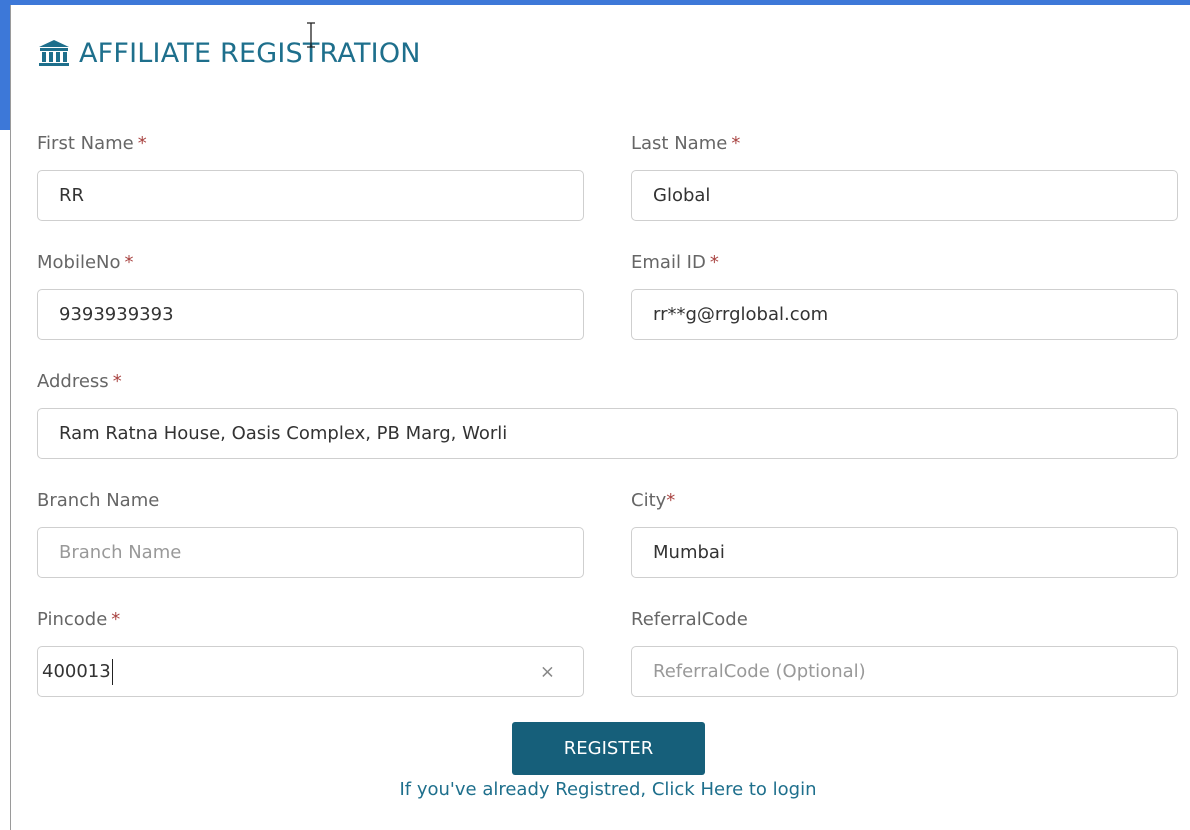 This screenshot has height=830, width=1190. What do you see at coordinates (759, 671) in the screenshot?
I see `referral-placeholder: ReferralCode (Optional)` at bounding box center [759, 671].